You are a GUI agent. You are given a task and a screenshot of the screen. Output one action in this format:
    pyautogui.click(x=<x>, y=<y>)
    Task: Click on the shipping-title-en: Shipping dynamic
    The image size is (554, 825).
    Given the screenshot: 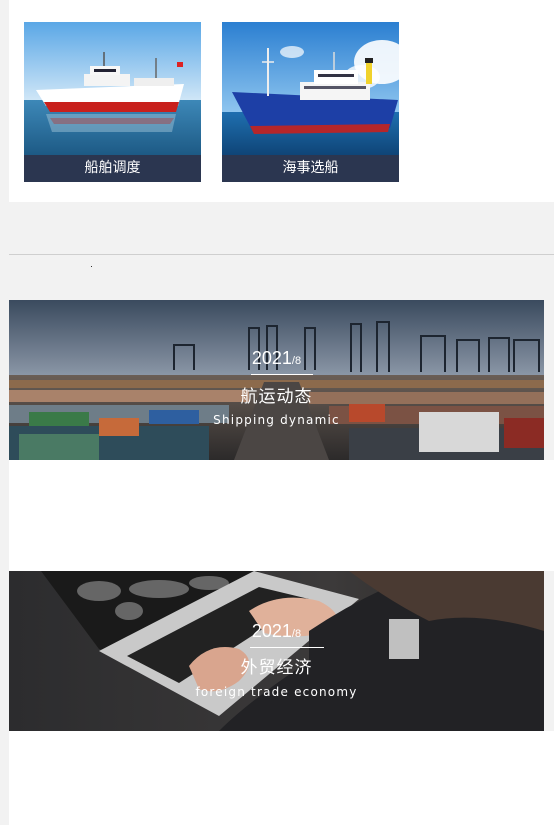 What is the action you would take?
    pyautogui.click(x=276, y=420)
    